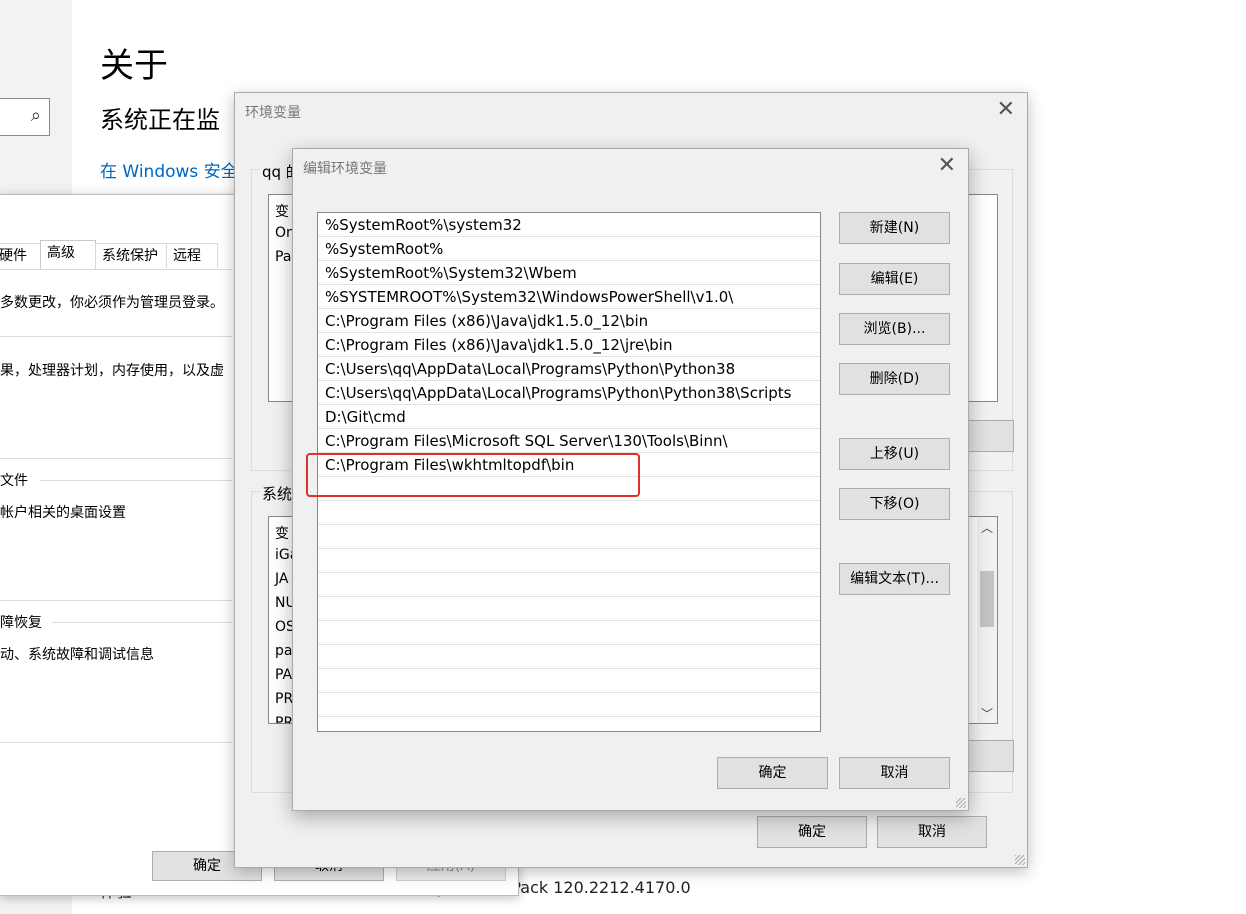 This screenshot has width=1246, height=914. What do you see at coordinates (21, 623) in the screenshot?
I see `startup-recovery-title: 障恢复` at bounding box center [21, 623].